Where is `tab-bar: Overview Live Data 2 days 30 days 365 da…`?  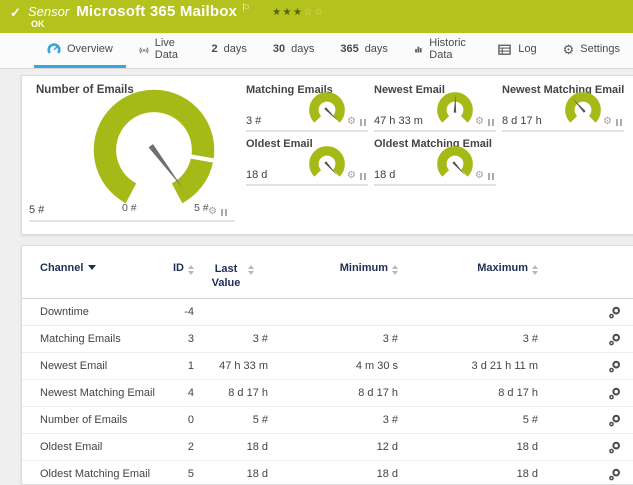 tab-bar: Overview Live Data 2 days 30 days 365 da… is located at coordinates (316, 51).